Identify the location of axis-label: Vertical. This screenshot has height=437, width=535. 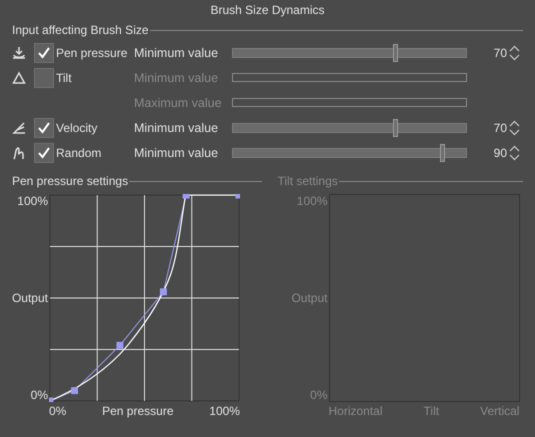
(500, 411).